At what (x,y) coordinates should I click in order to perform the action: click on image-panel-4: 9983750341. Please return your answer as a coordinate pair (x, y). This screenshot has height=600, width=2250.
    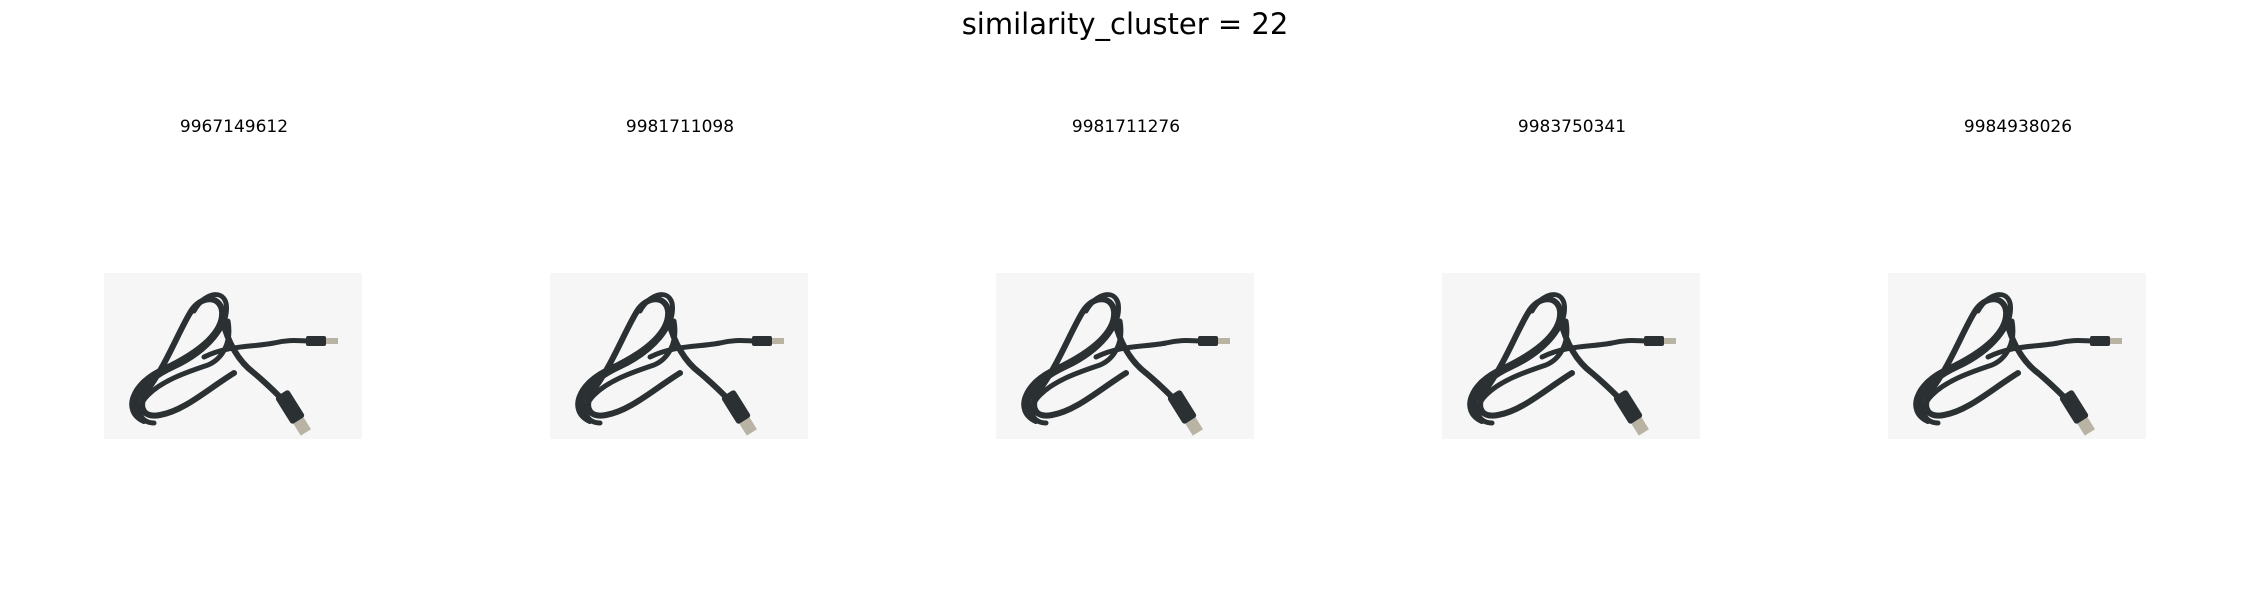
    Looking at the image, I should click on (1572, 300).